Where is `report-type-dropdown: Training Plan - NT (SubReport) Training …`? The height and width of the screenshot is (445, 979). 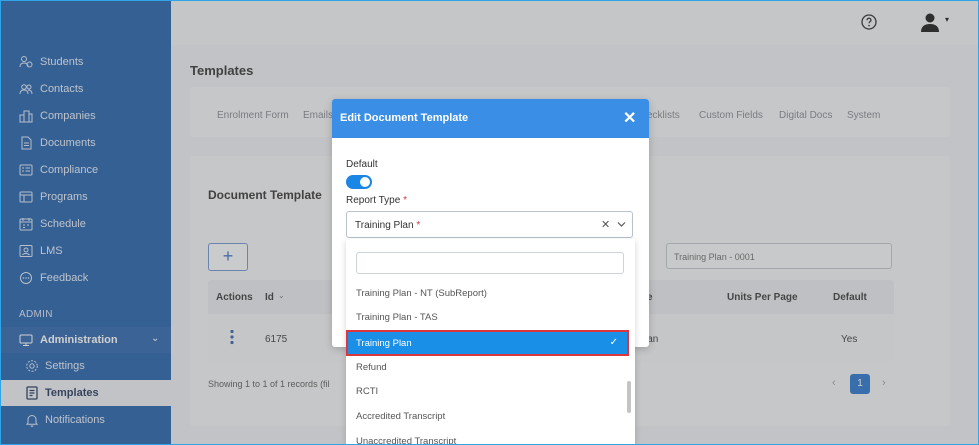 report-type-dropdown: Training Plan - NT (SubReport) Training … is located at coordinates (490, 342).